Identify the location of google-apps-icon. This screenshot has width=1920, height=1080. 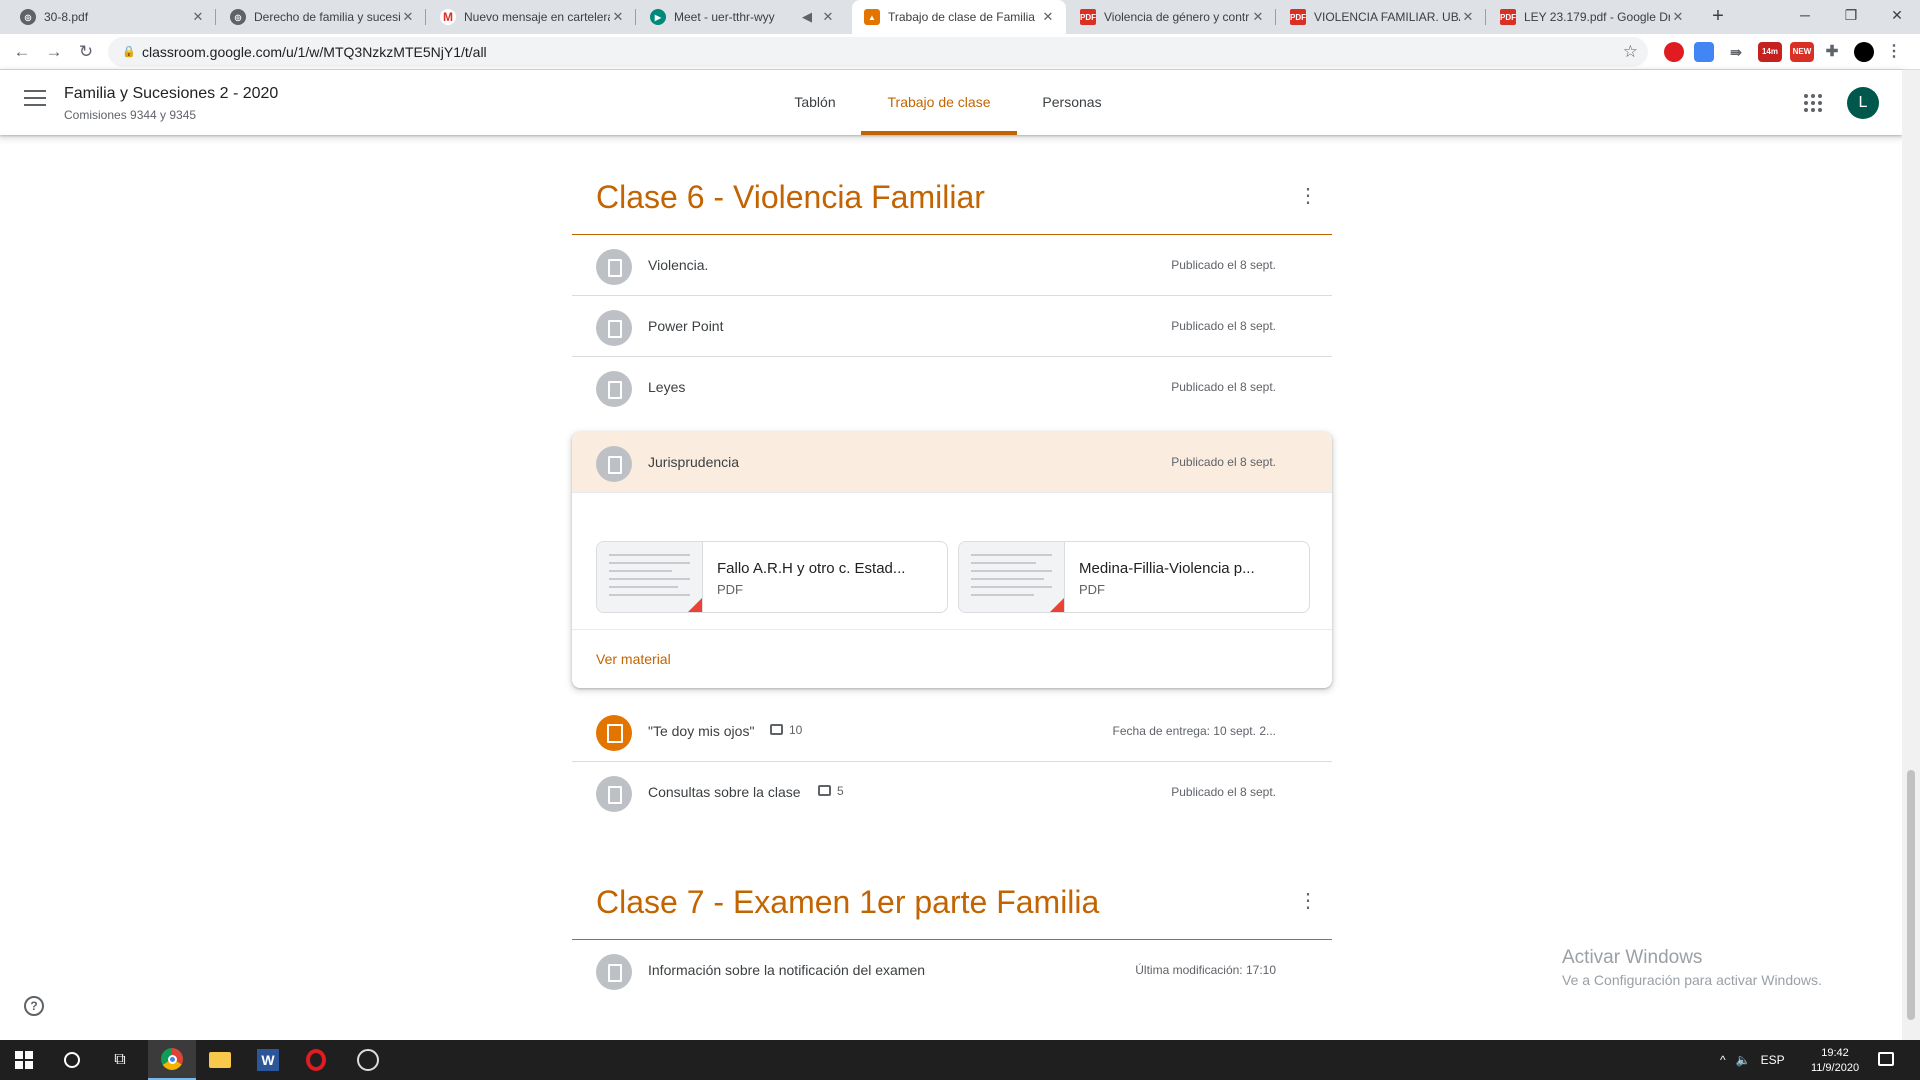
(1813, 103).